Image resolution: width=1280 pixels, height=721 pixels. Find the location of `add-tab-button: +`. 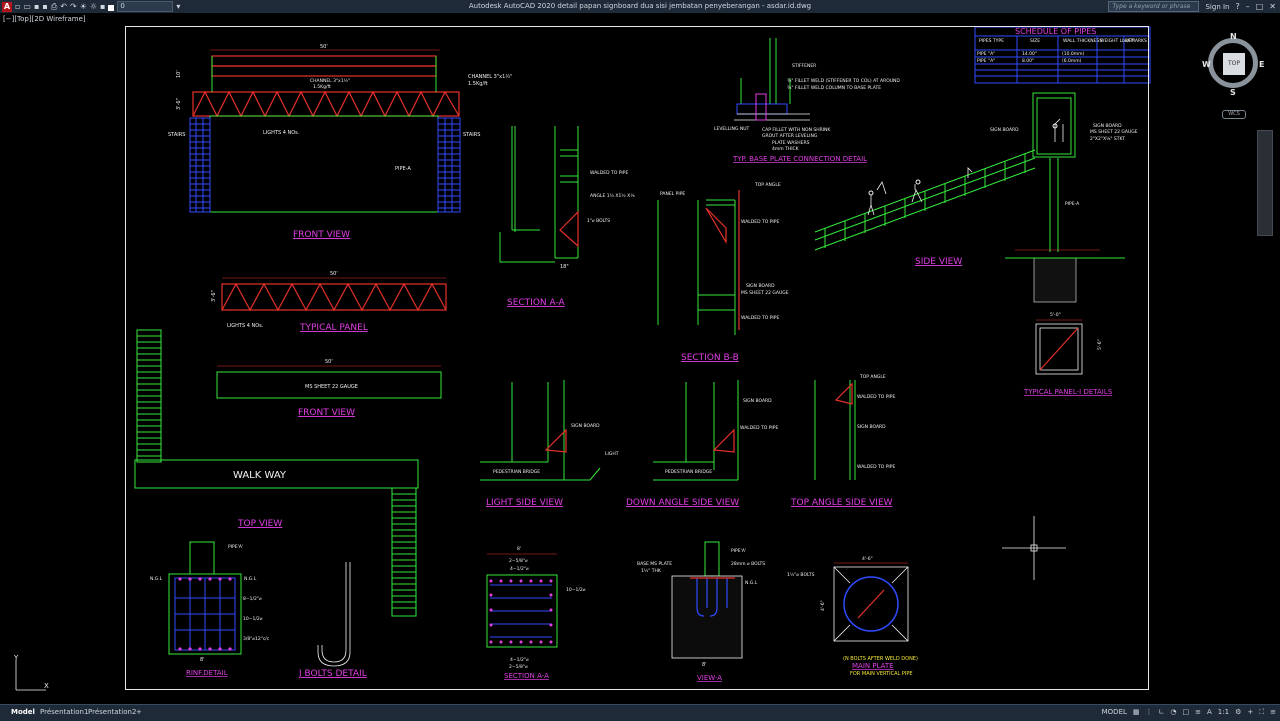

add-tab-button: + is located at coordinates (139, 712).